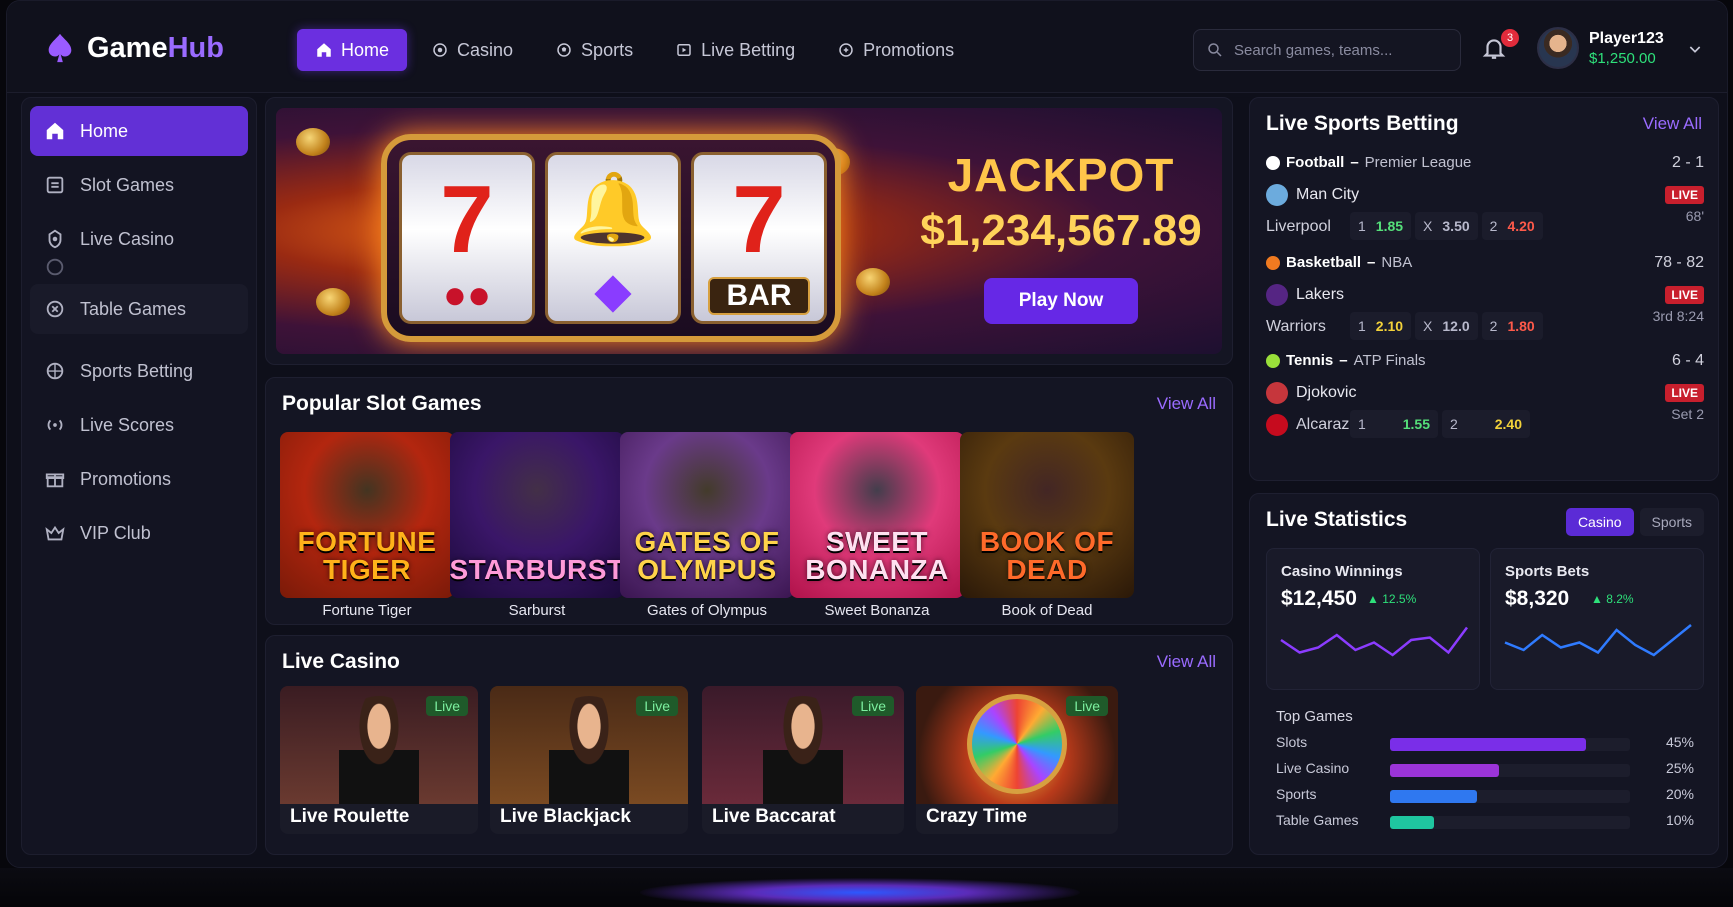 Image resolution: width=1733 pixels, height=907 pixels. I want to click on progress-track, so click(1510, 822).